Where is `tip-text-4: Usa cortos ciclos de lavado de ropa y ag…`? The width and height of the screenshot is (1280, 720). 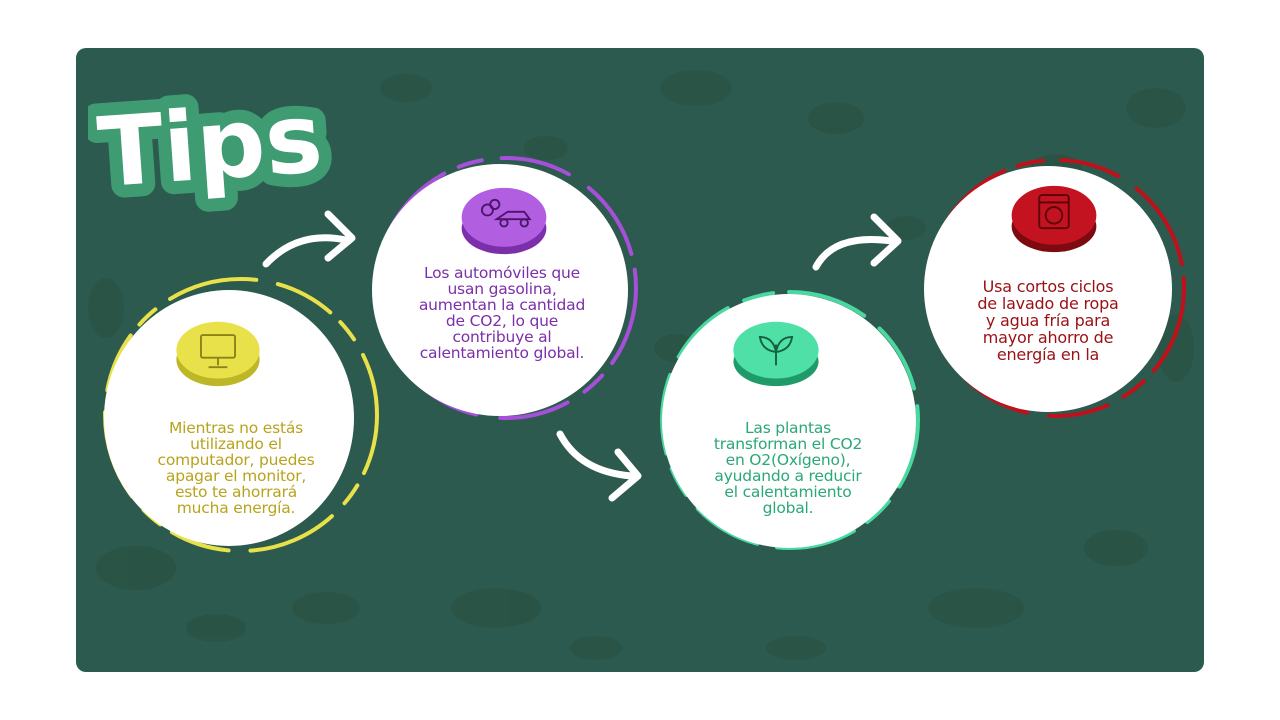 tip-text-4: Usa cortos ciclos de lavado de ropa y ag… is located at coordinates (1048, 320).